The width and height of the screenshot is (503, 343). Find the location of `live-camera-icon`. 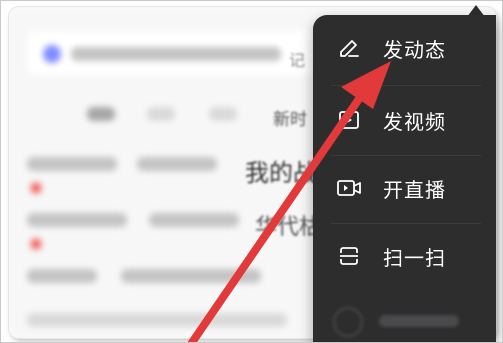

live-camera-icon is located at coordinates (349, 188).